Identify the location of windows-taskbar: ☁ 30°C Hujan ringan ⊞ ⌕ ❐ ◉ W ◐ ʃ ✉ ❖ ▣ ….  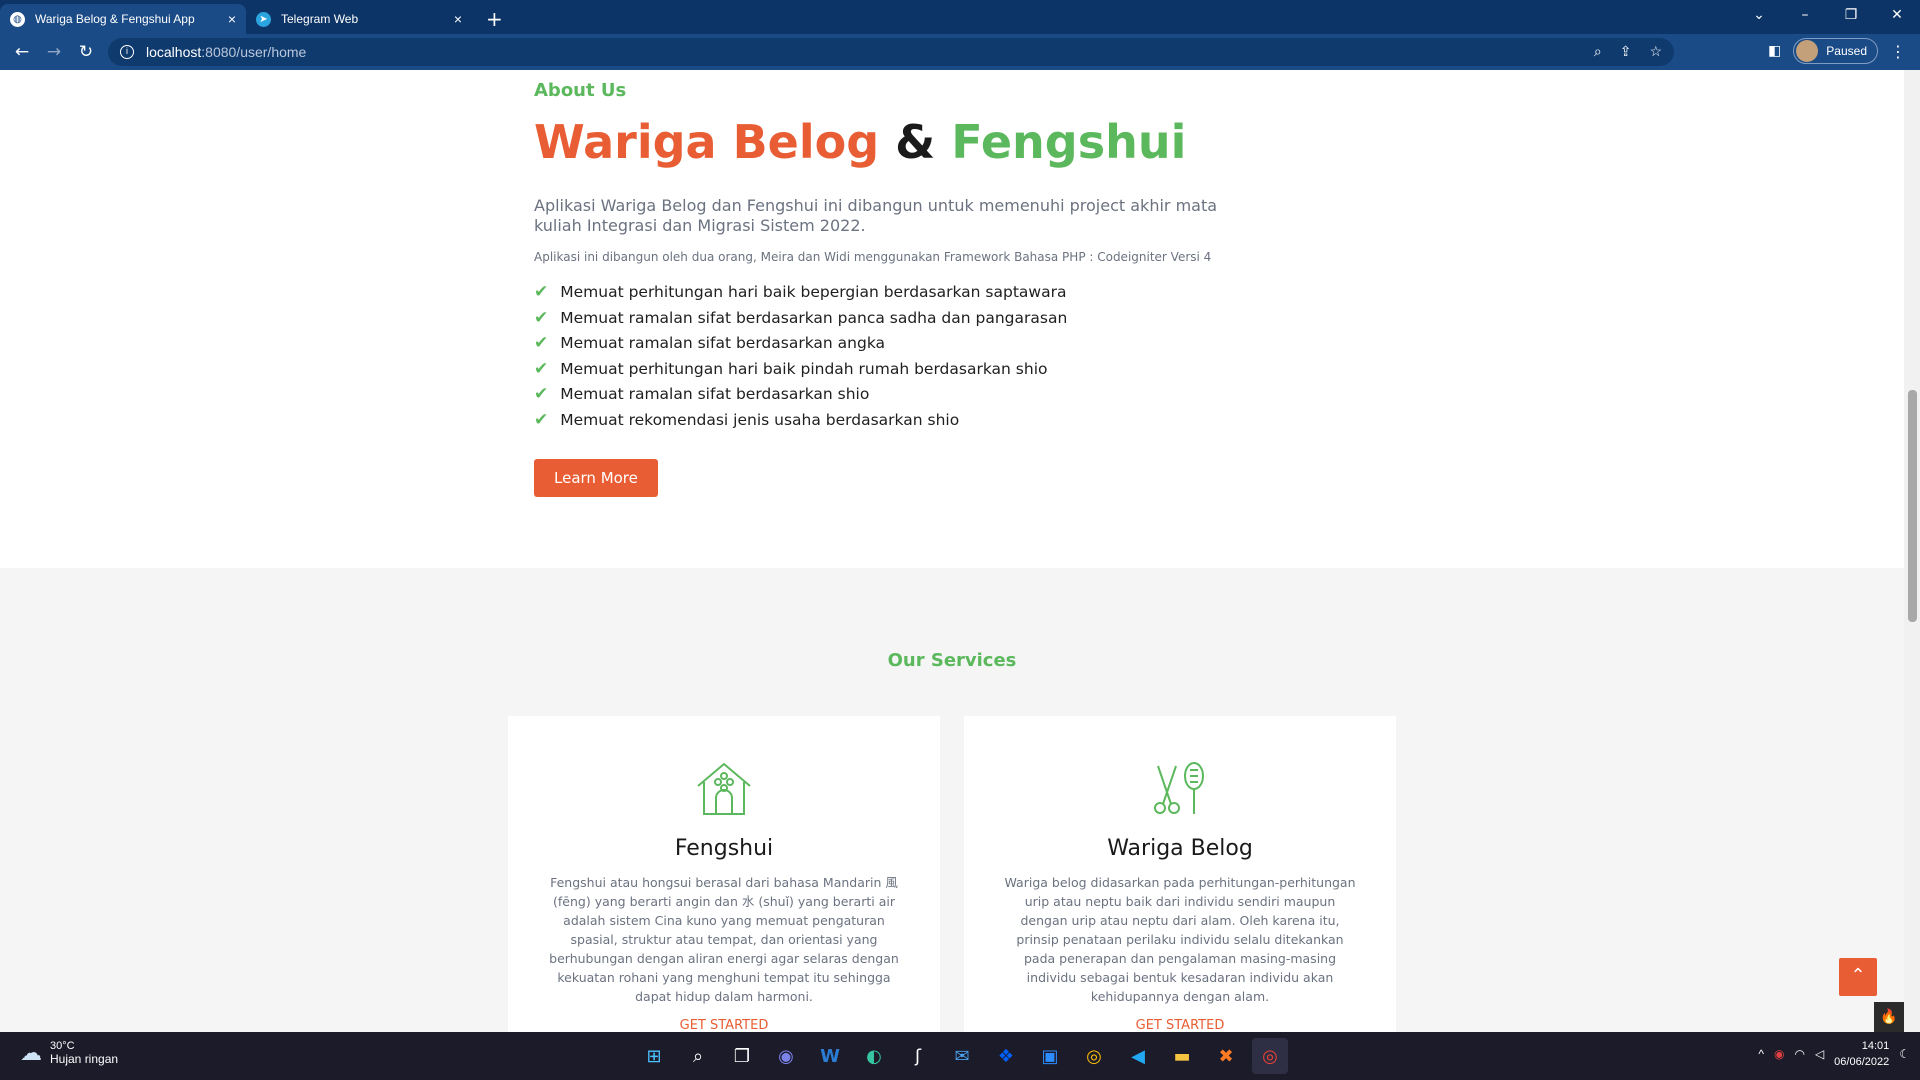
(960, 1056).